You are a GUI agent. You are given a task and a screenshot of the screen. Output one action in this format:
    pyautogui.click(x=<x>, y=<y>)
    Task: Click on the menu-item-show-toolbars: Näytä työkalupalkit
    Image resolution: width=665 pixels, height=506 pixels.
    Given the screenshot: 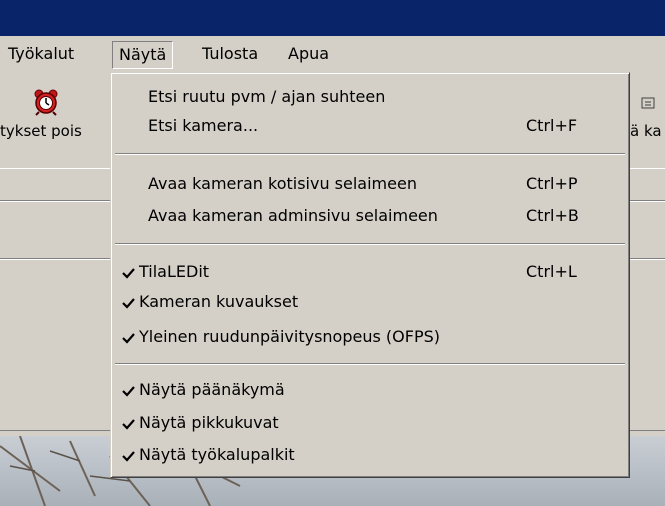 What is the action you would take?
    pyautogui.click(x=370, y=455)
    